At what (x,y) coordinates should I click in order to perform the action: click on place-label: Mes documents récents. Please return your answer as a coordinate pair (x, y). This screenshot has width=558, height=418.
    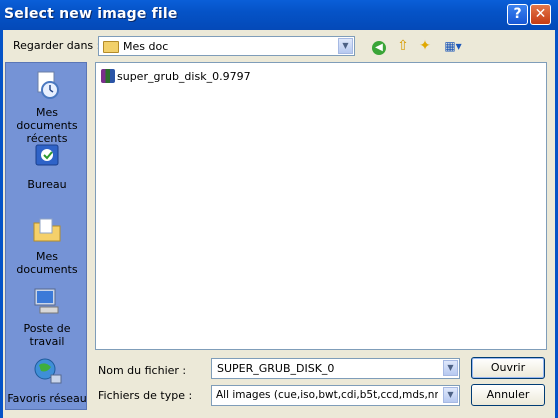
    Looking at the image, I should click on (47, 125).